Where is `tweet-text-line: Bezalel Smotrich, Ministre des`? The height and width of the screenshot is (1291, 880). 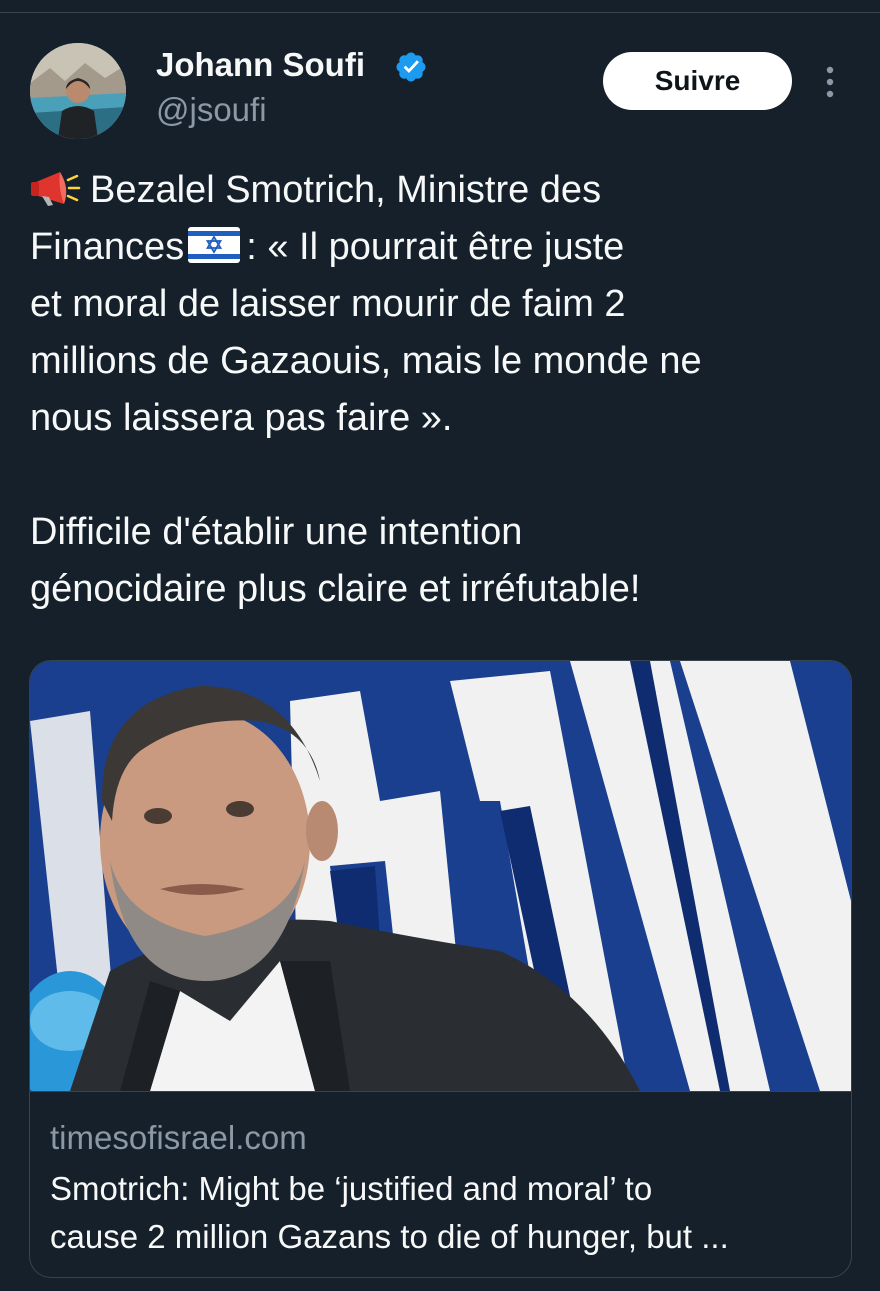 tweet-text-line: Bezalel Smotrich, Ministre des is located at coordinates (445, 190).